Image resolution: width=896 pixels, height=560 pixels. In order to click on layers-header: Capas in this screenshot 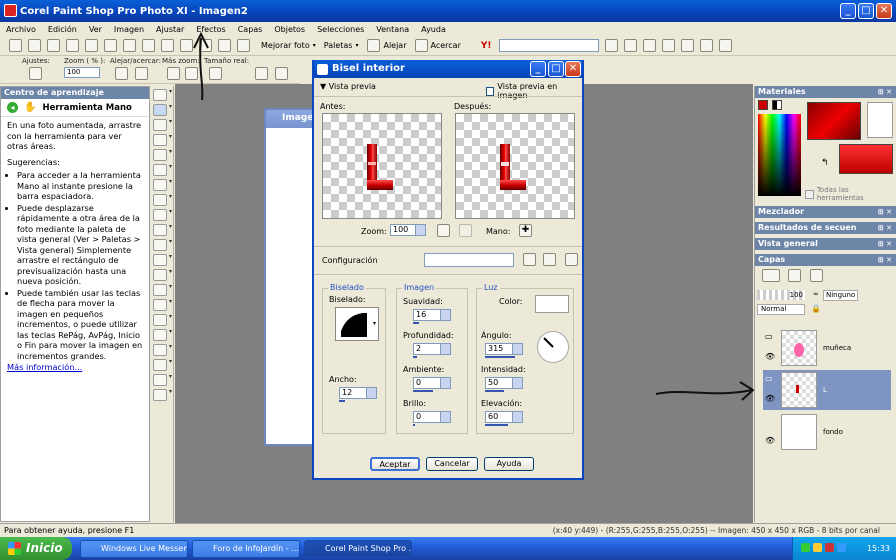, I will do `click(825, 260)`.